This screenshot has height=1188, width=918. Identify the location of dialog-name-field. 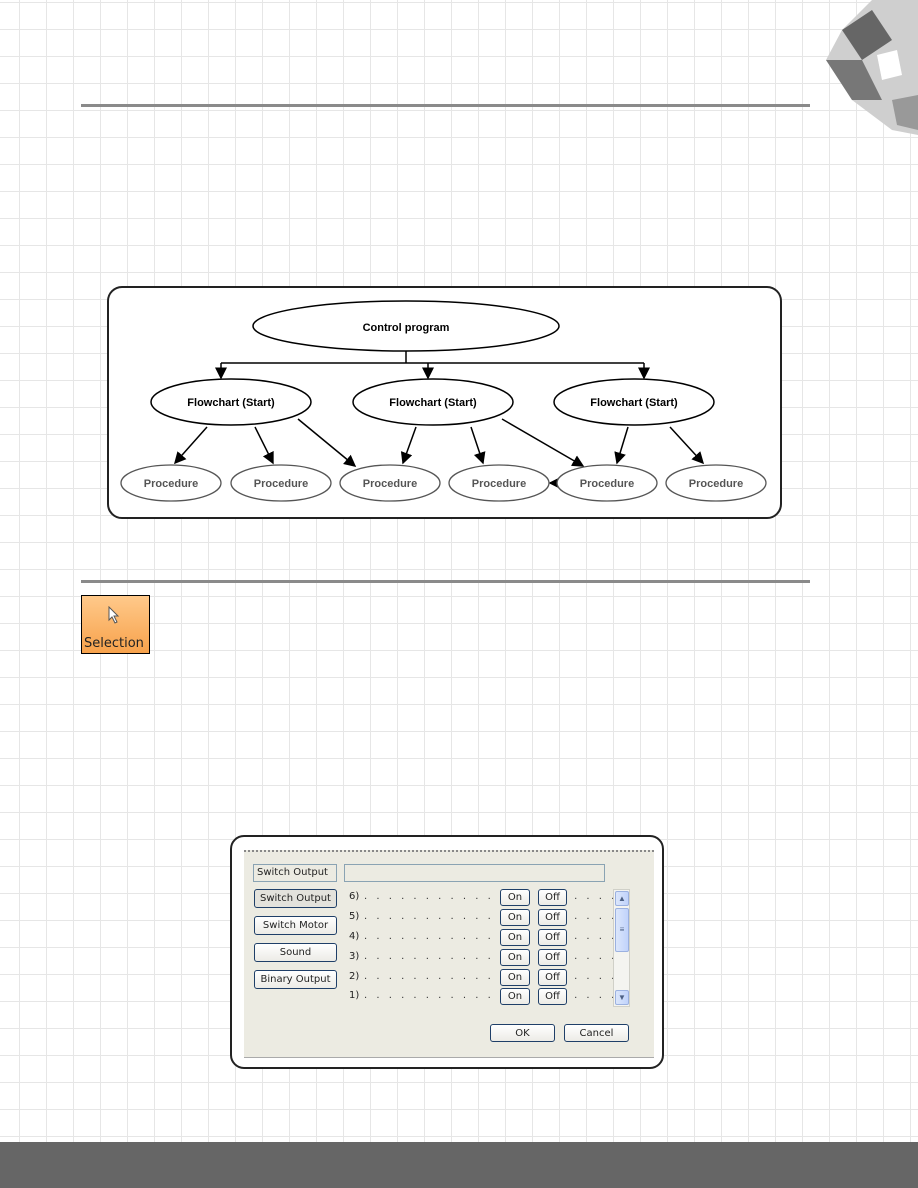
(474, 873).